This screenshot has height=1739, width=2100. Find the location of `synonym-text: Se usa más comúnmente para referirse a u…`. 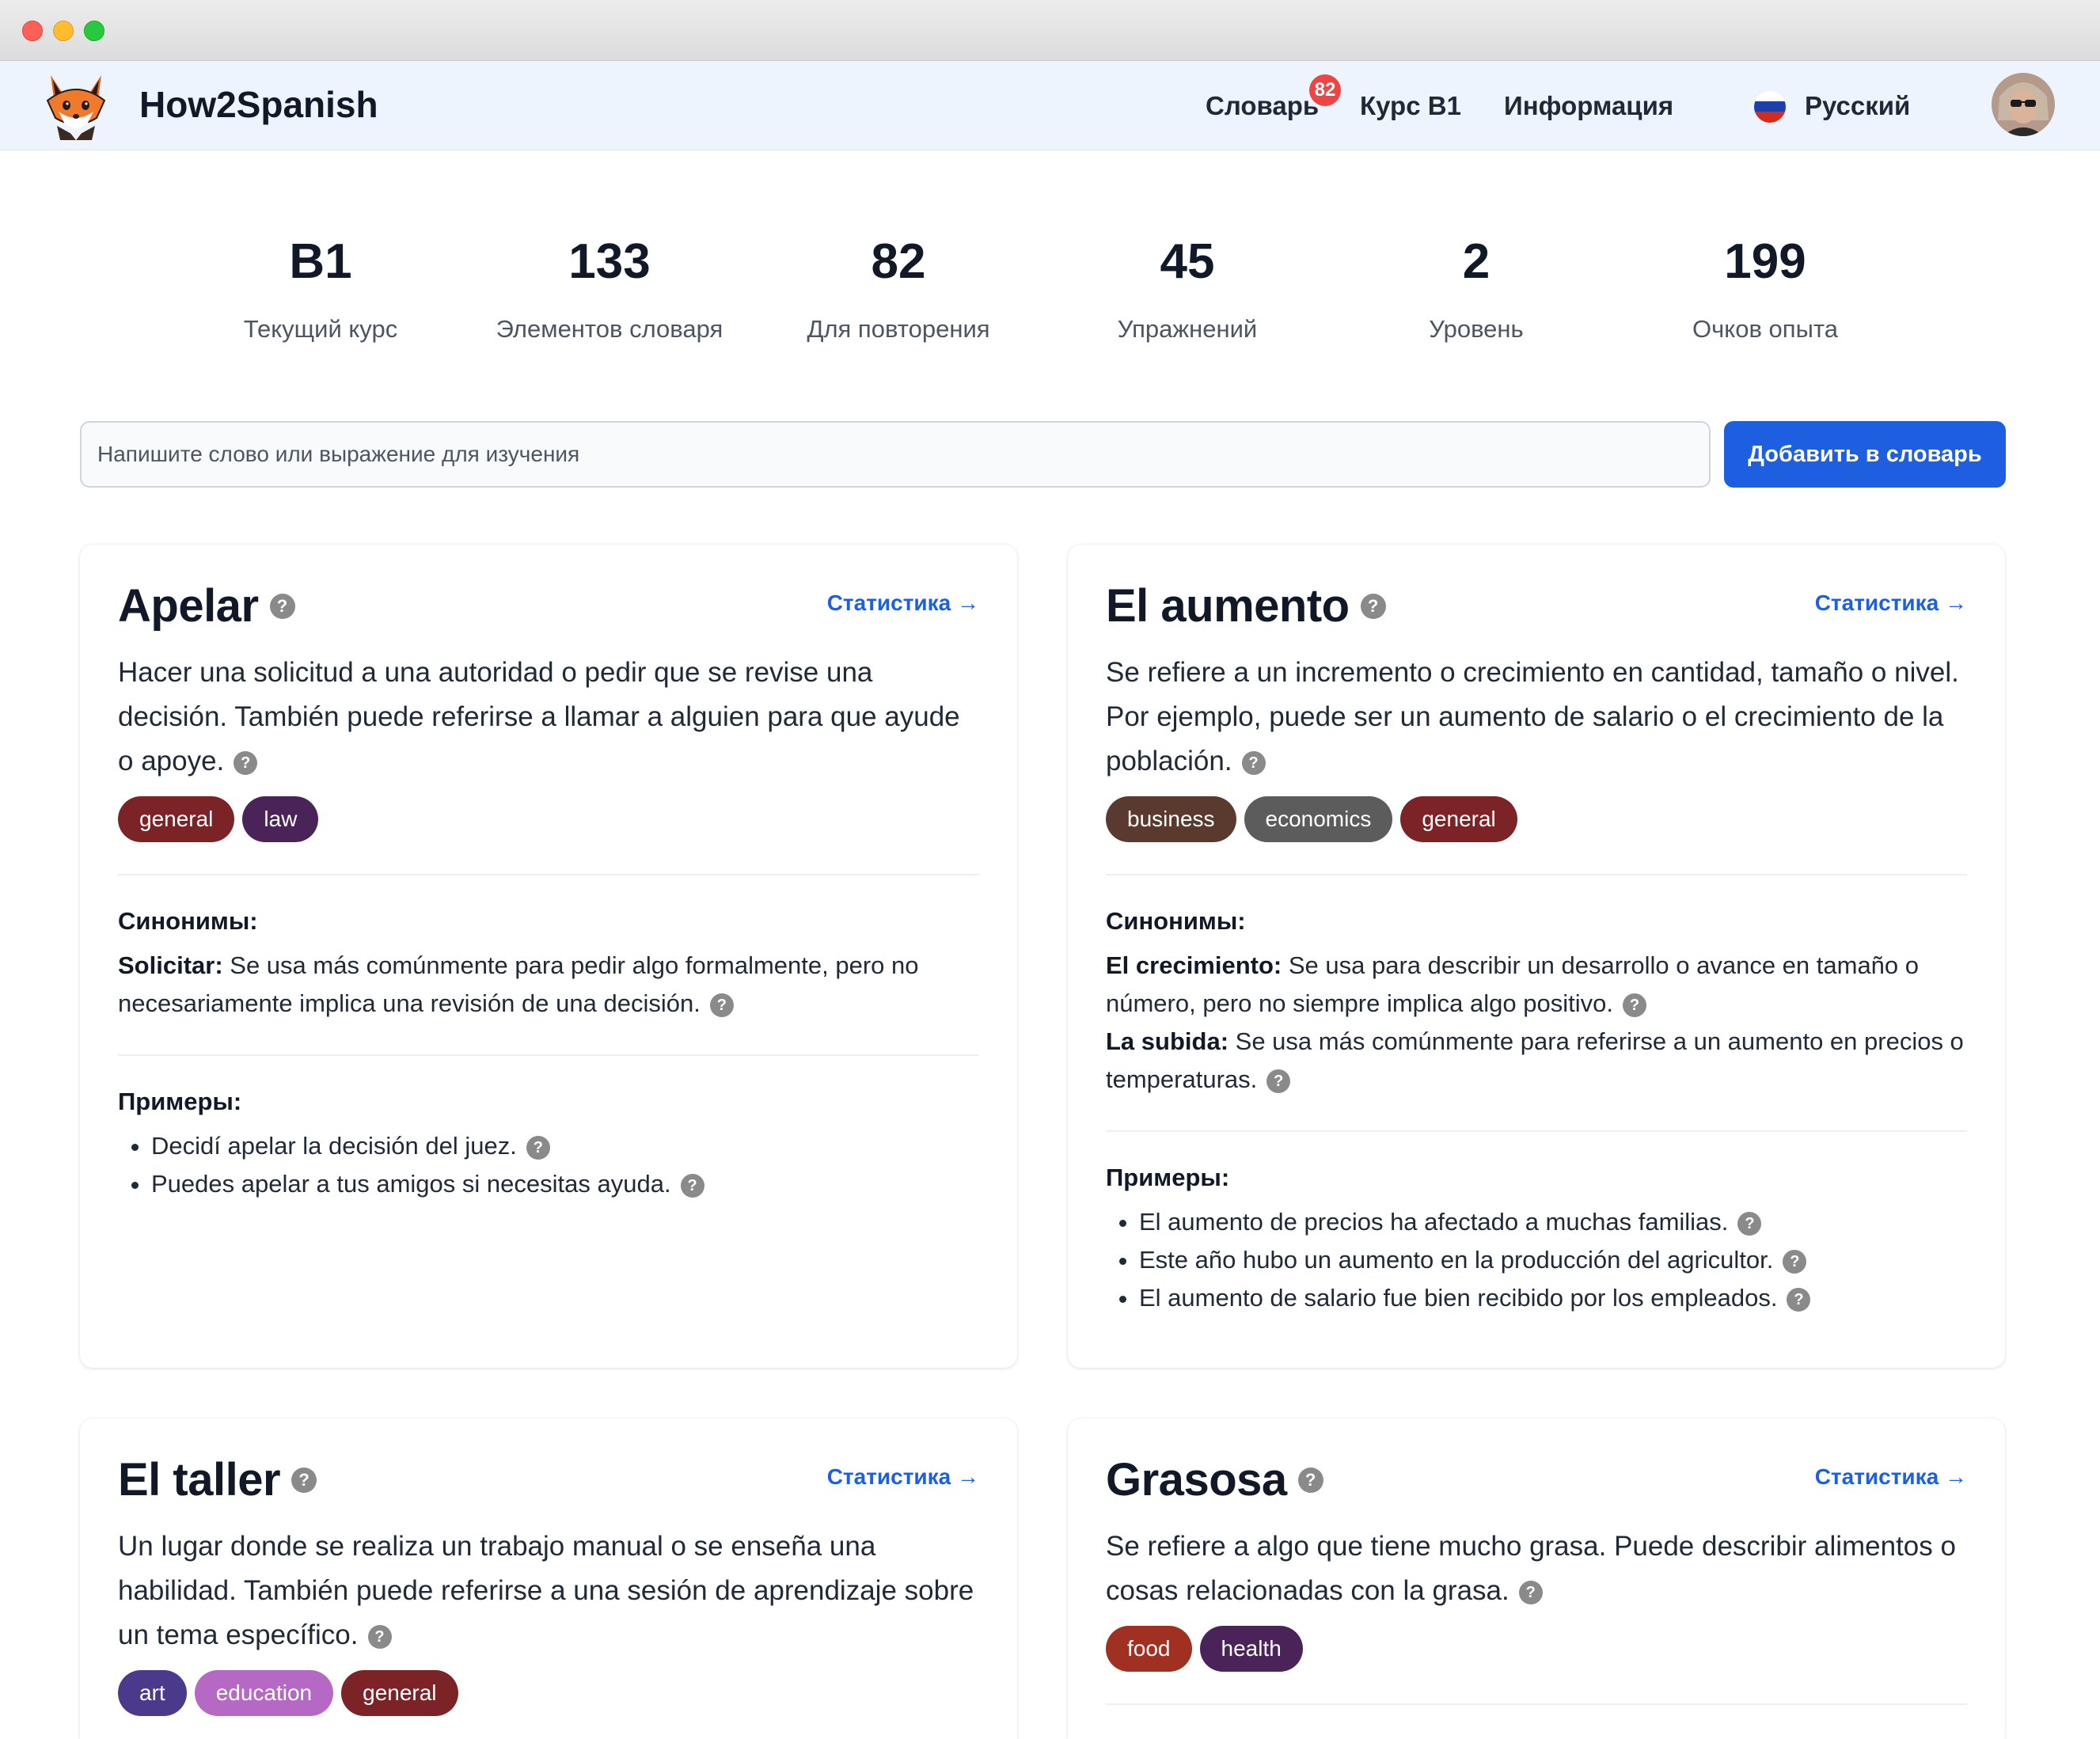

synonym-text: Se usa más comúnmente para referirse a u… is located at coordinates (1535, 1060).